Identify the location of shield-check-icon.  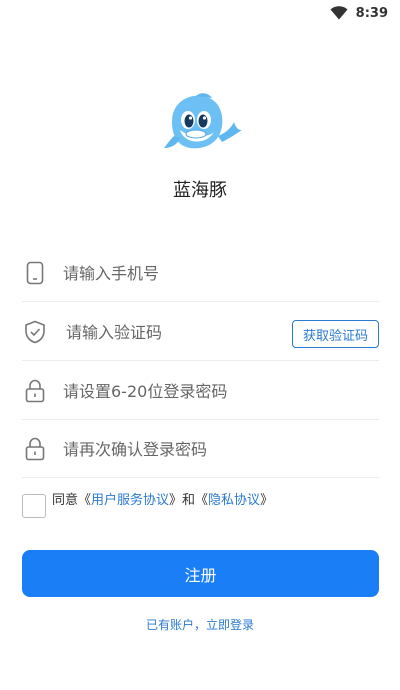
(35, 332).